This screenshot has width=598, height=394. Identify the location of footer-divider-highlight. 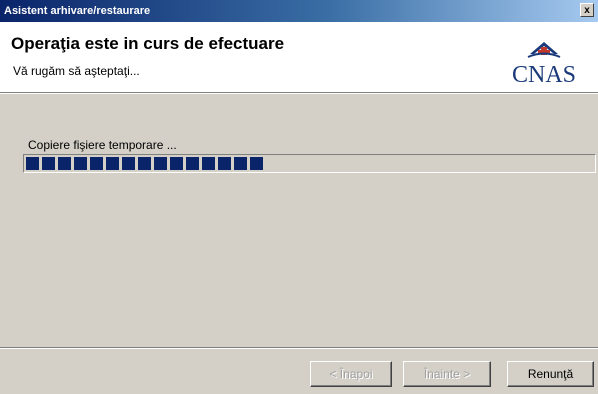
(299, 348).